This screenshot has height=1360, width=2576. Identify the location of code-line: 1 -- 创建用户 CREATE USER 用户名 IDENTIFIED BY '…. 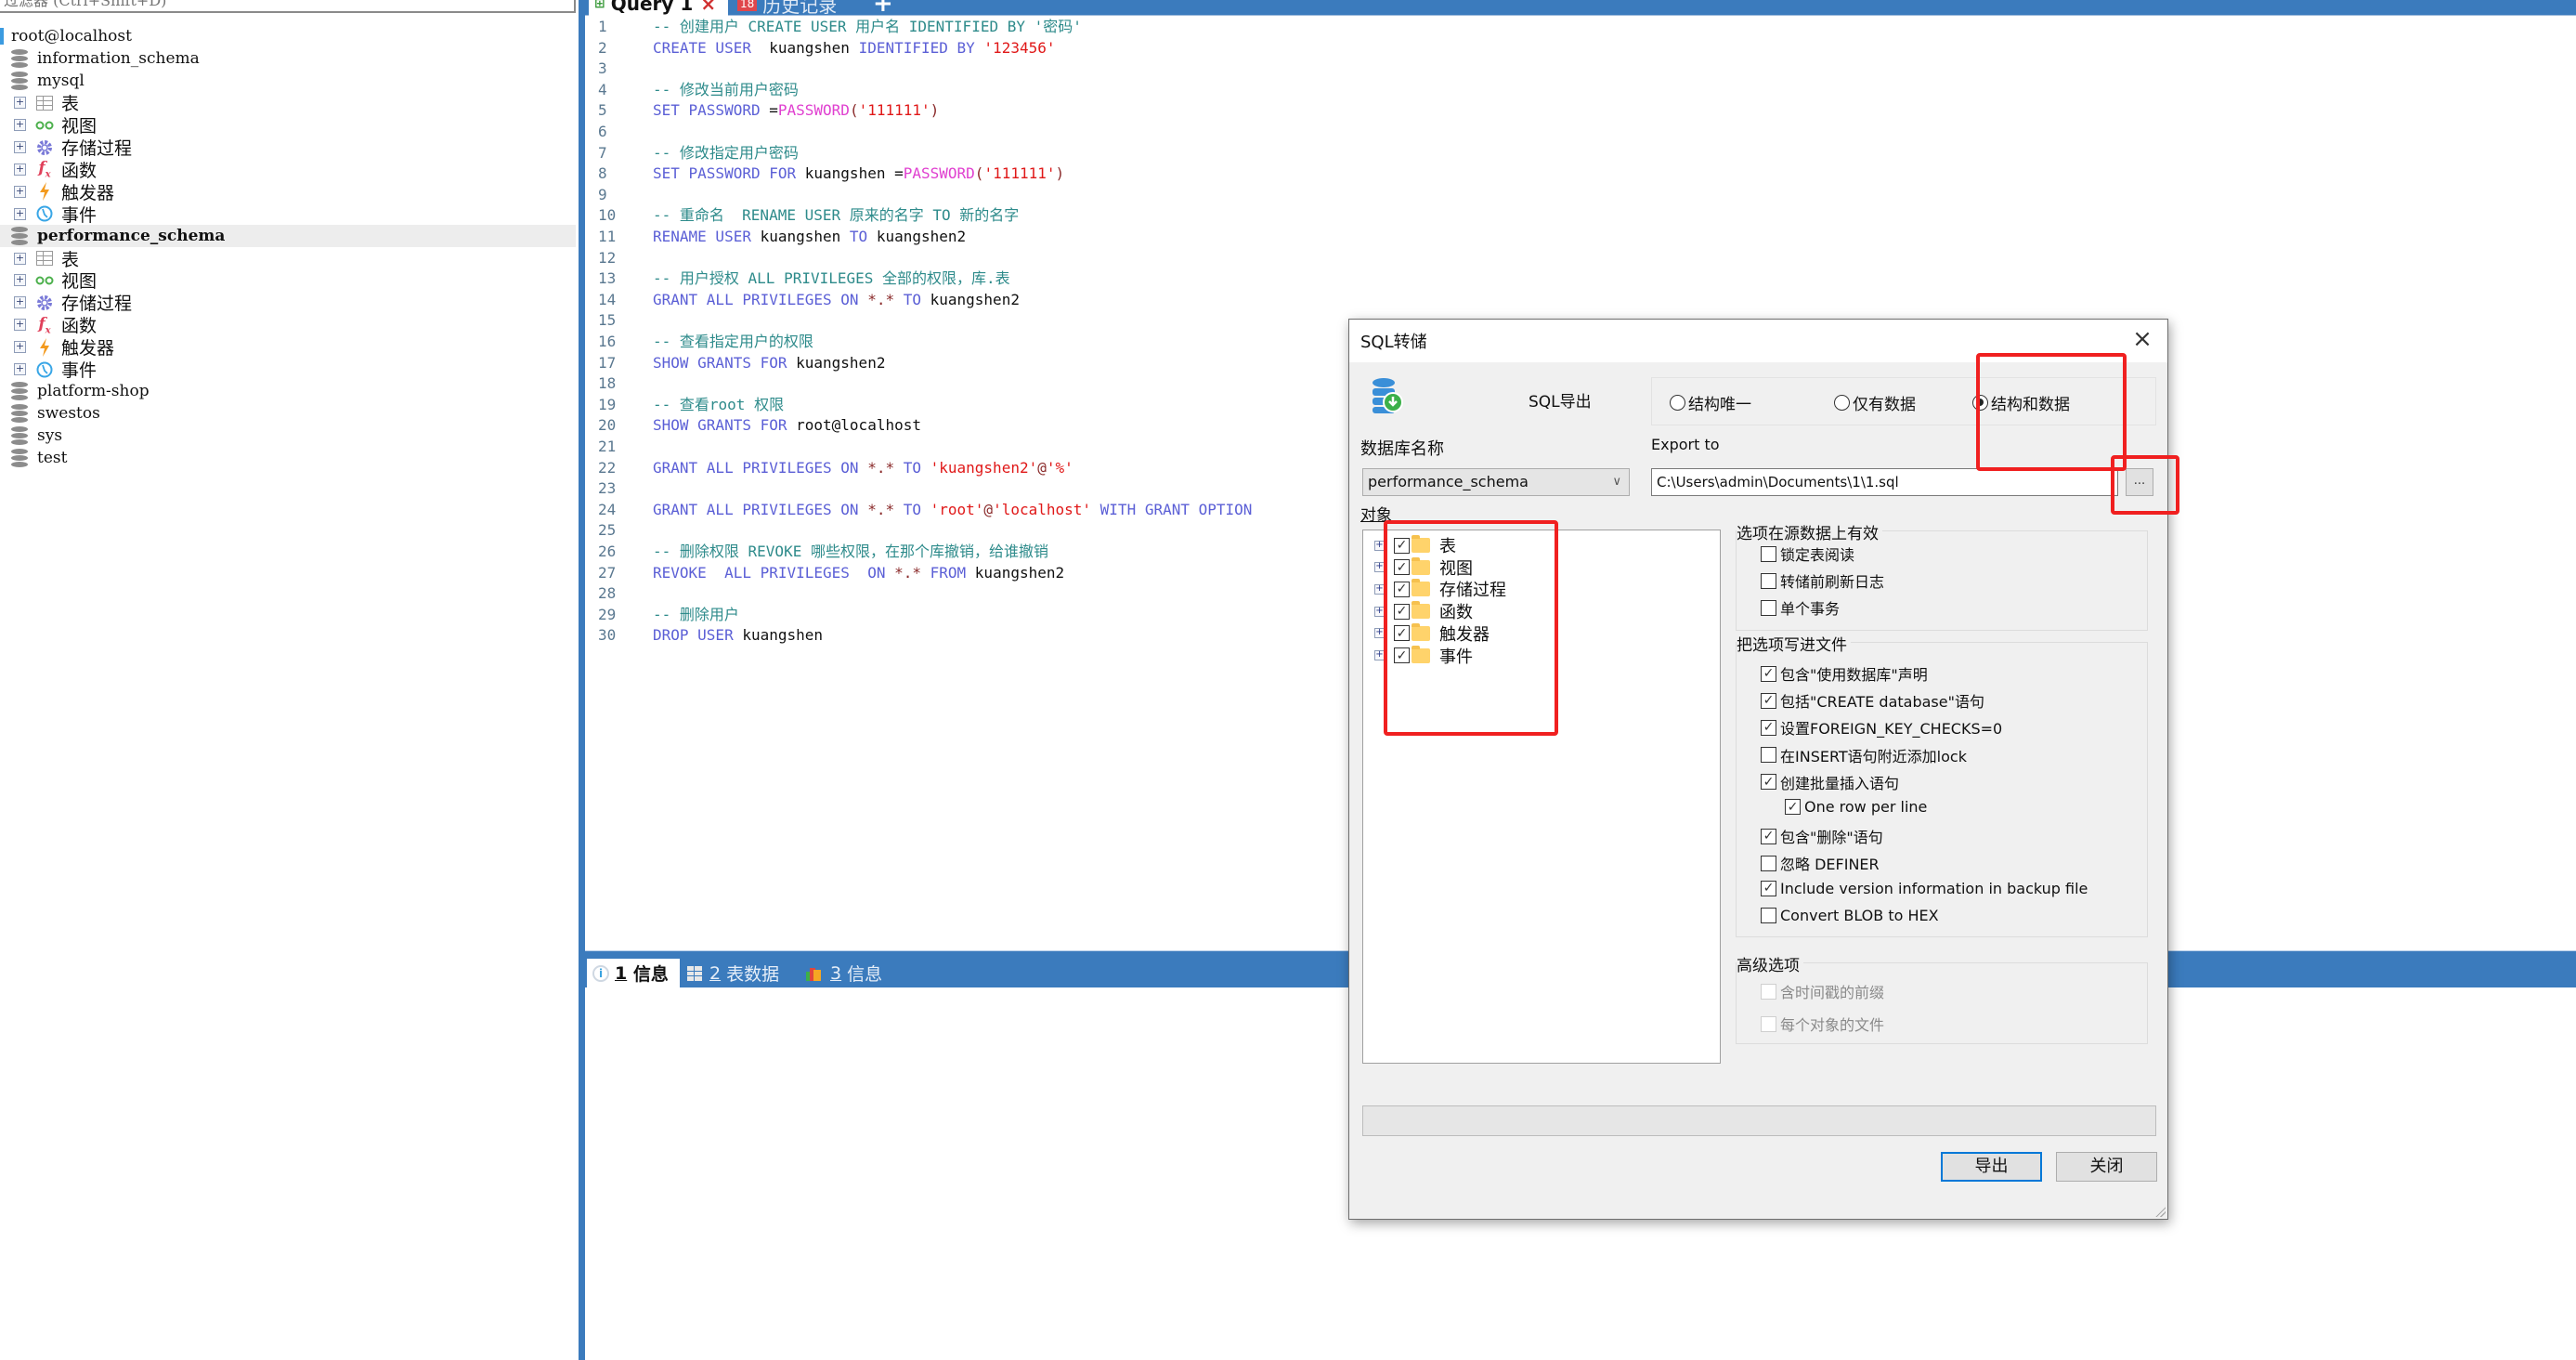
(833, 27).